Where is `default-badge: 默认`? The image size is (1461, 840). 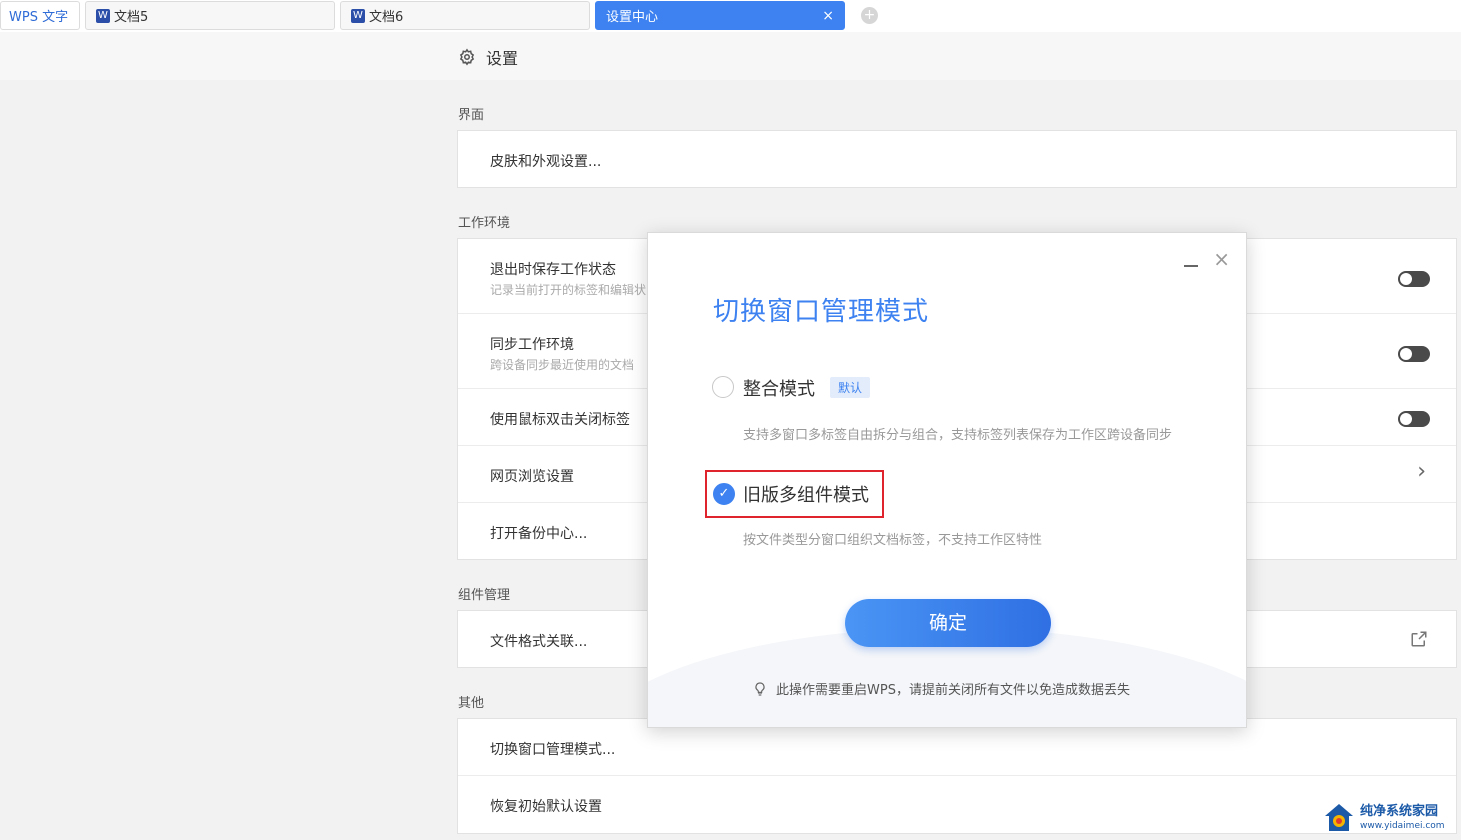
default-badge: 默认 is located at coordinates (850, 387).